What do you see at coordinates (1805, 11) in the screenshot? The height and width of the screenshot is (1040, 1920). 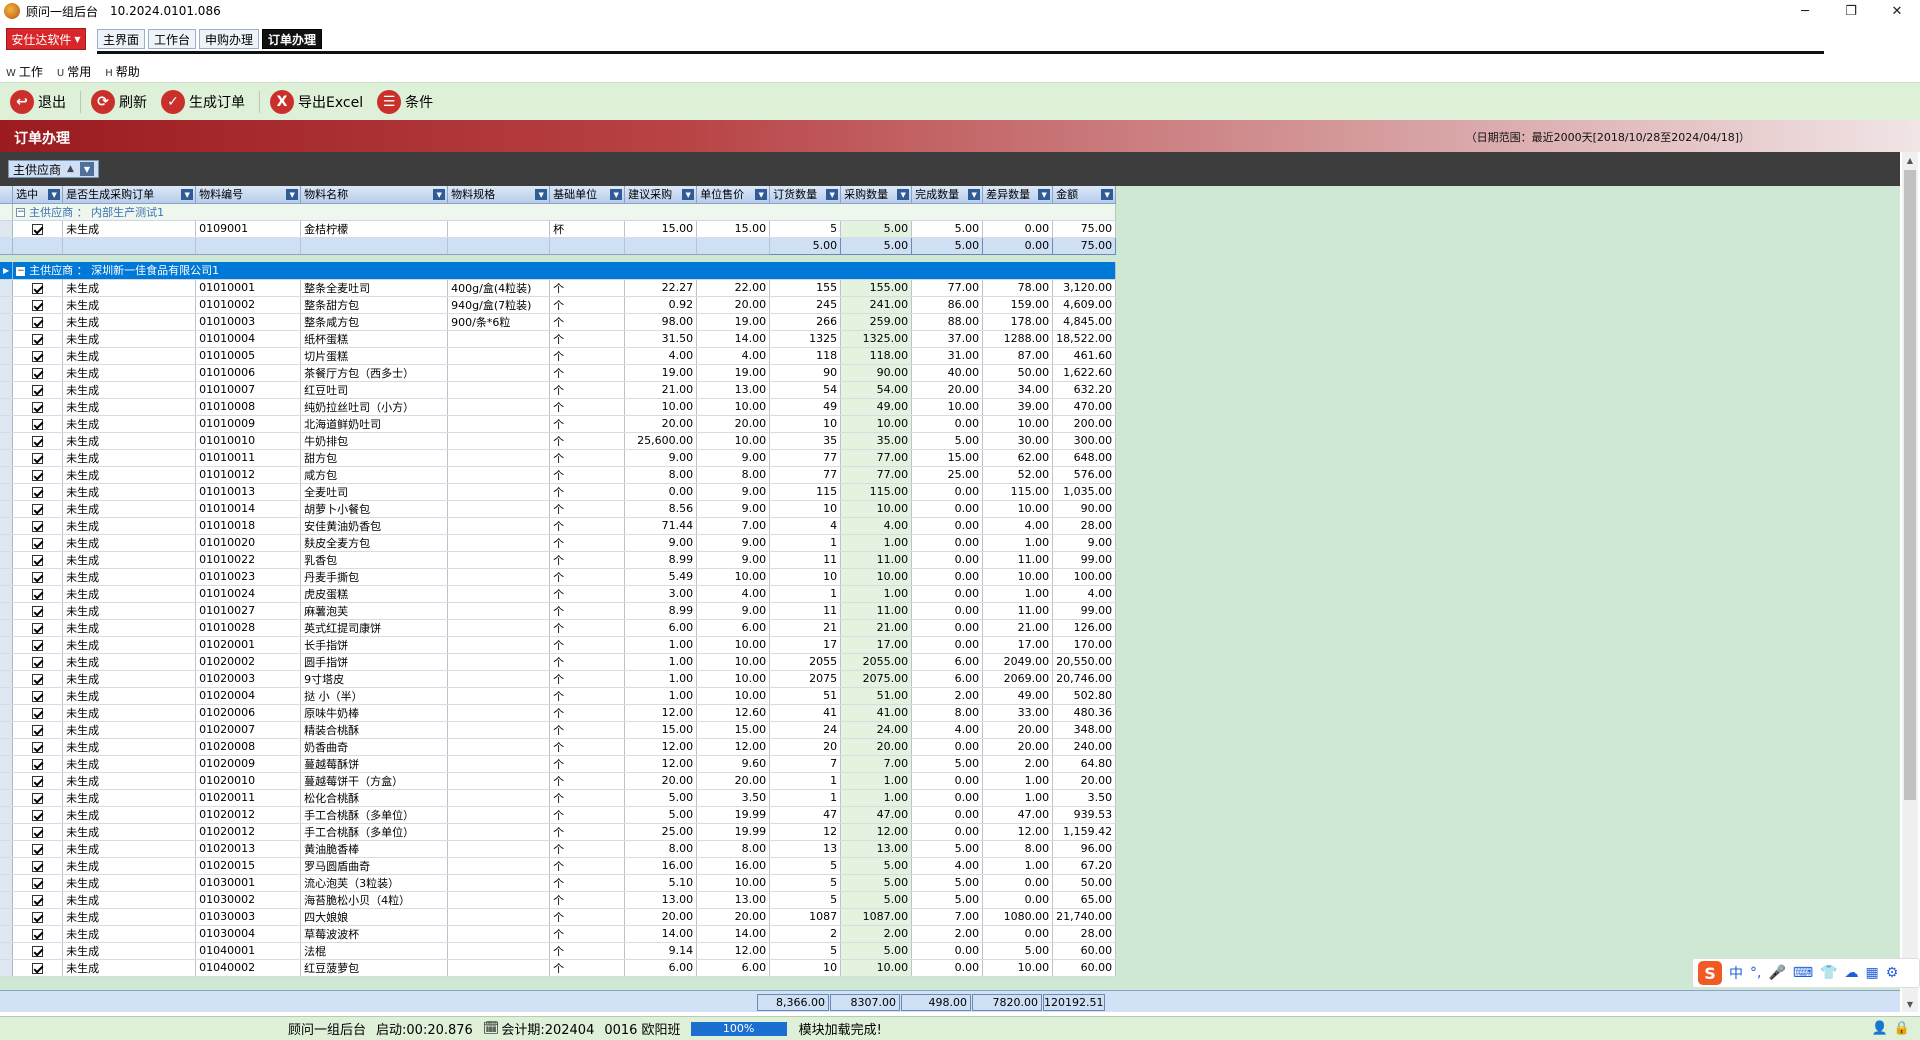 I see `minimize-button: ─` at bounding box center [1805, 11].